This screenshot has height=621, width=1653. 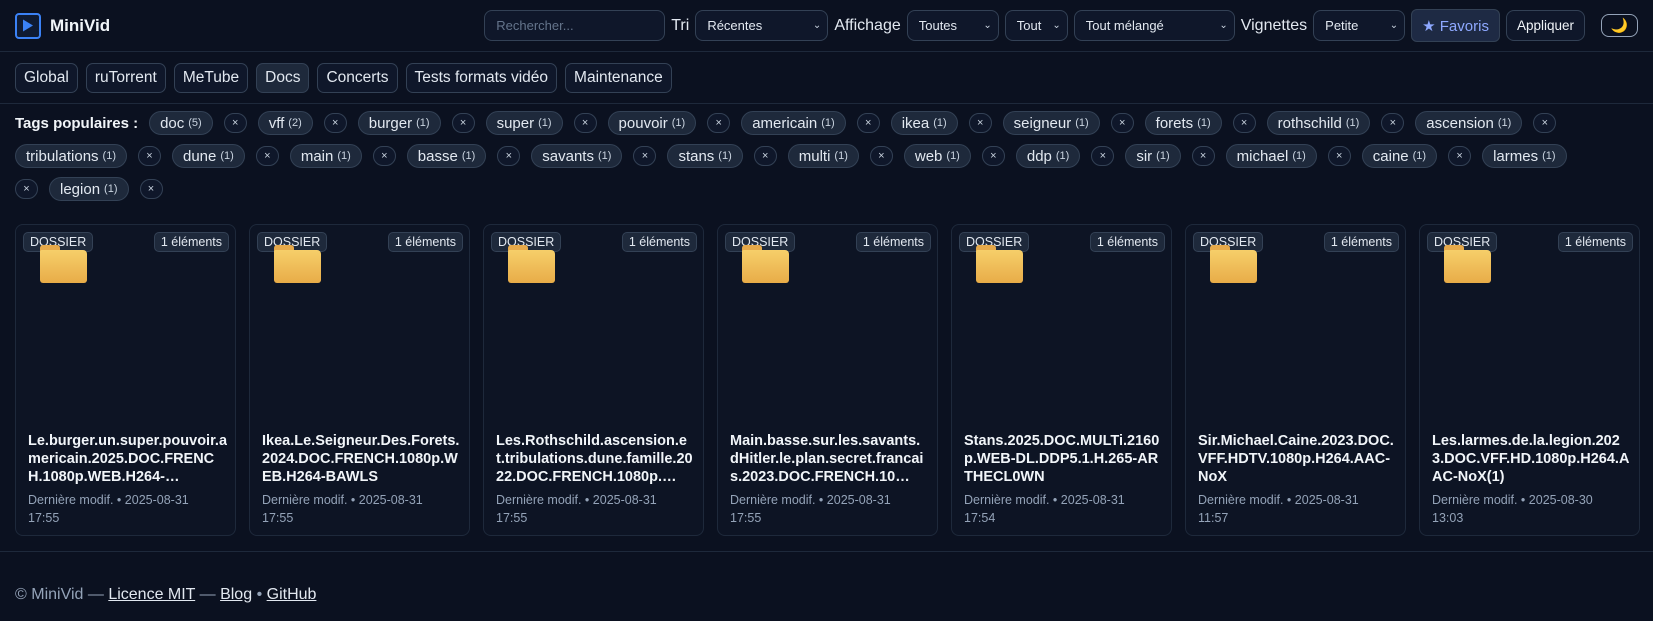 What do you see at coordinates (125, 77) in the screenshot?
I see `tab-rutorrent: ruTorrent` at bounding box center [125, 77].